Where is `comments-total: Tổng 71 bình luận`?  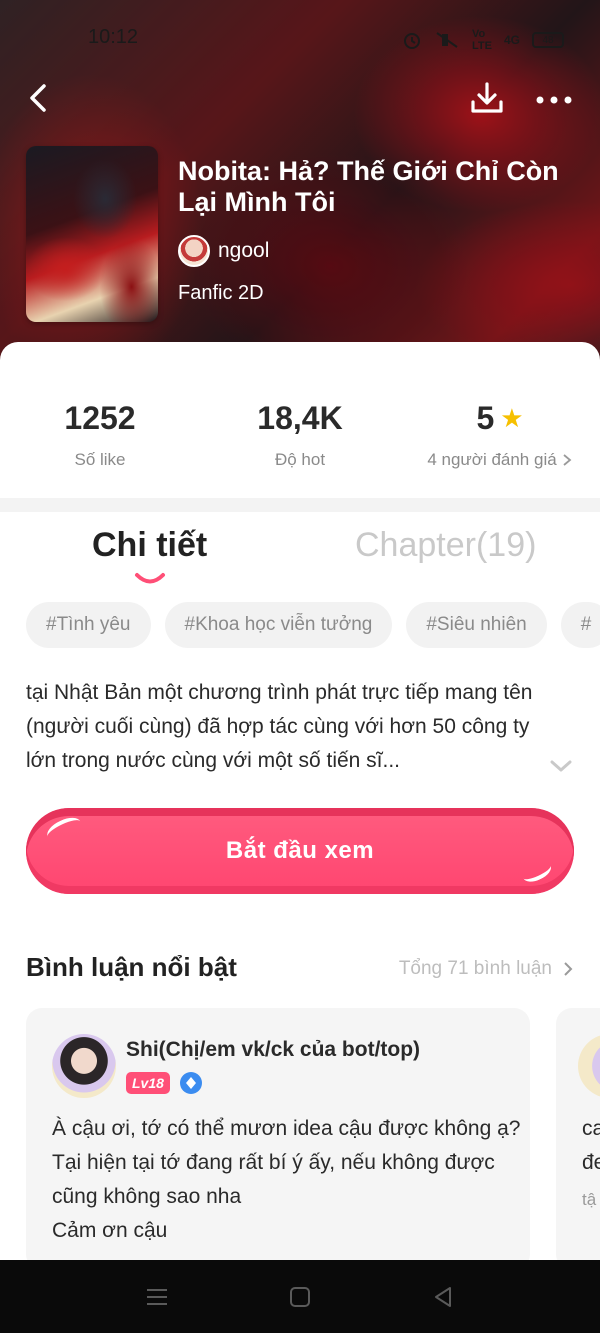 comments-total: Tổng 71 bình luận is located at coordinates (475, 968).